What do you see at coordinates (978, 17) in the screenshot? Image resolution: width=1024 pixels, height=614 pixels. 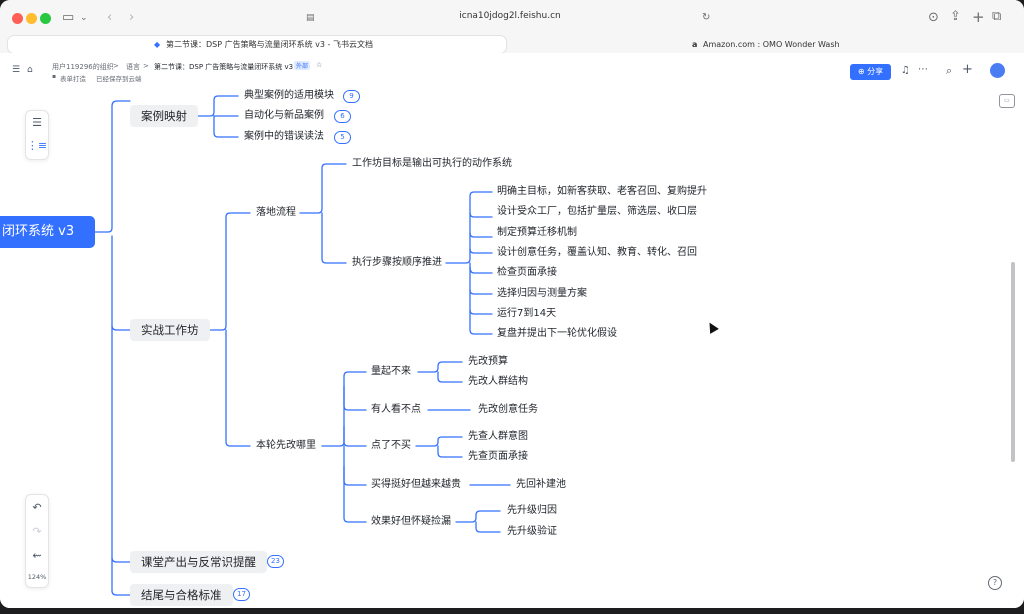 I see `new-tab-icon: +` at bounding box center [978, 17].